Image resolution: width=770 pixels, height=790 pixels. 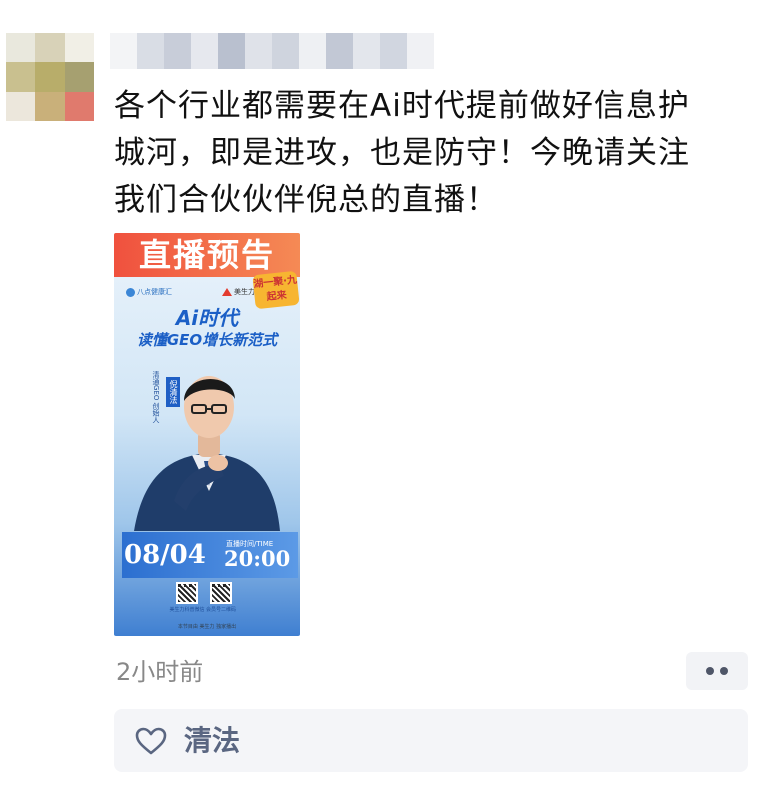 What do you see at coordinates (306, 200) in the screenshot?
I see `post-line: 我们合伙伙伴倪总的直播！` at bounding box center [306, 200].